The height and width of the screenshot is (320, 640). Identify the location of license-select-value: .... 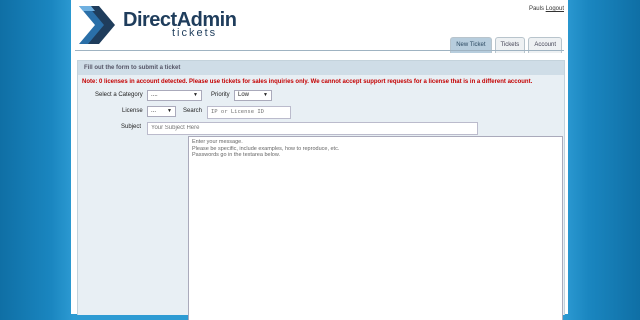
(154, 111).